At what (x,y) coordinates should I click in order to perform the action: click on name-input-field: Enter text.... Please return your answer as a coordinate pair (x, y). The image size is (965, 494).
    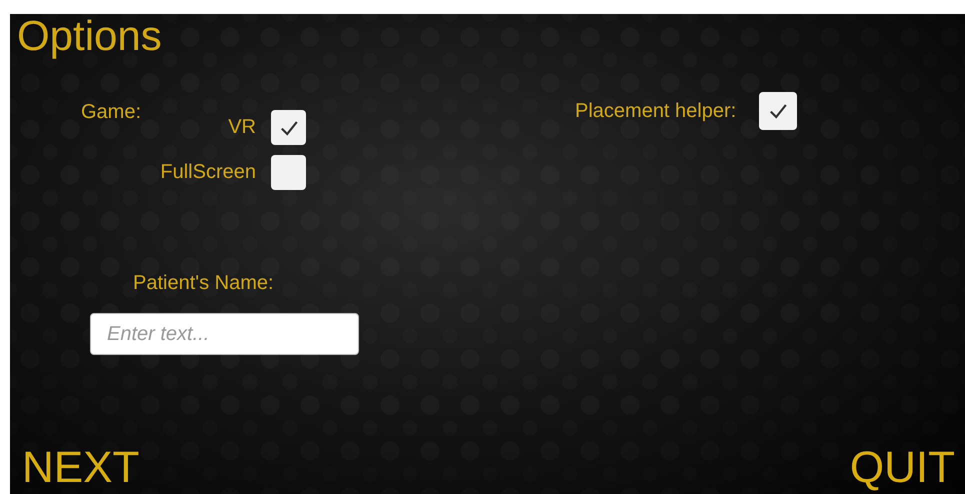
    Looking at the image, I should click on (224, 334).